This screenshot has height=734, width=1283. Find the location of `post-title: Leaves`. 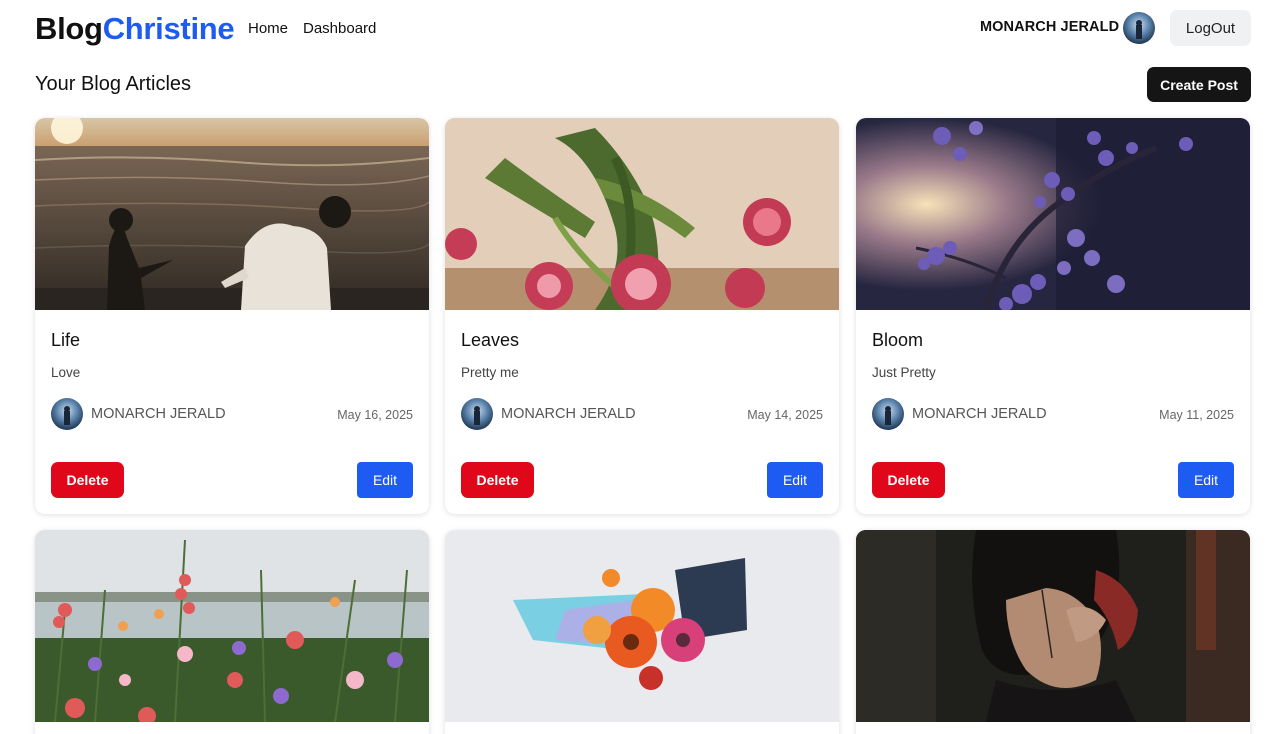

post-title: Leaves is located at coordinates (490, 340).